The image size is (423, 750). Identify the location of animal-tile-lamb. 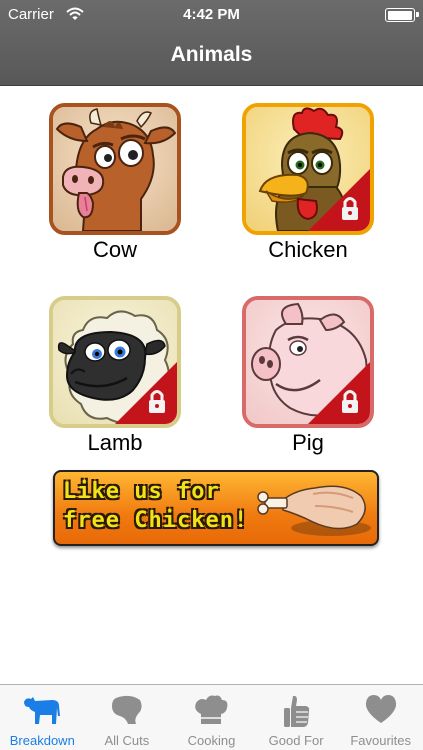
(115, 362).